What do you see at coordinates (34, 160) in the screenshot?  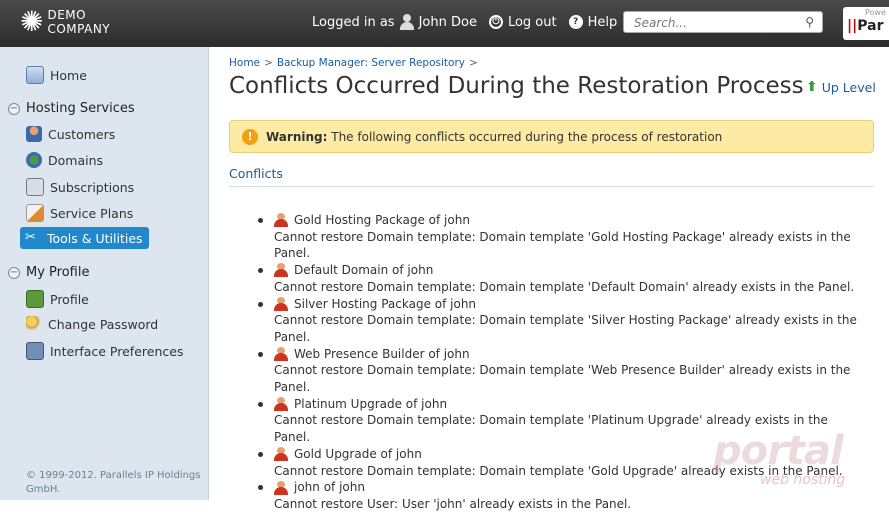 I see `domains-icon` at bounding box center [34, 160].